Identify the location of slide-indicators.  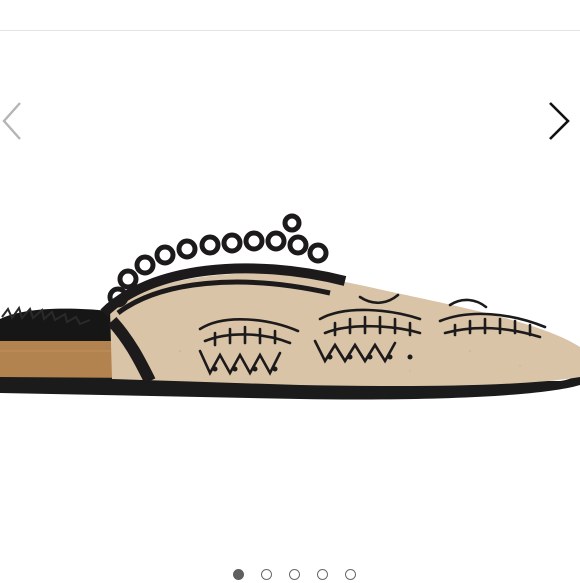
(290, 574).